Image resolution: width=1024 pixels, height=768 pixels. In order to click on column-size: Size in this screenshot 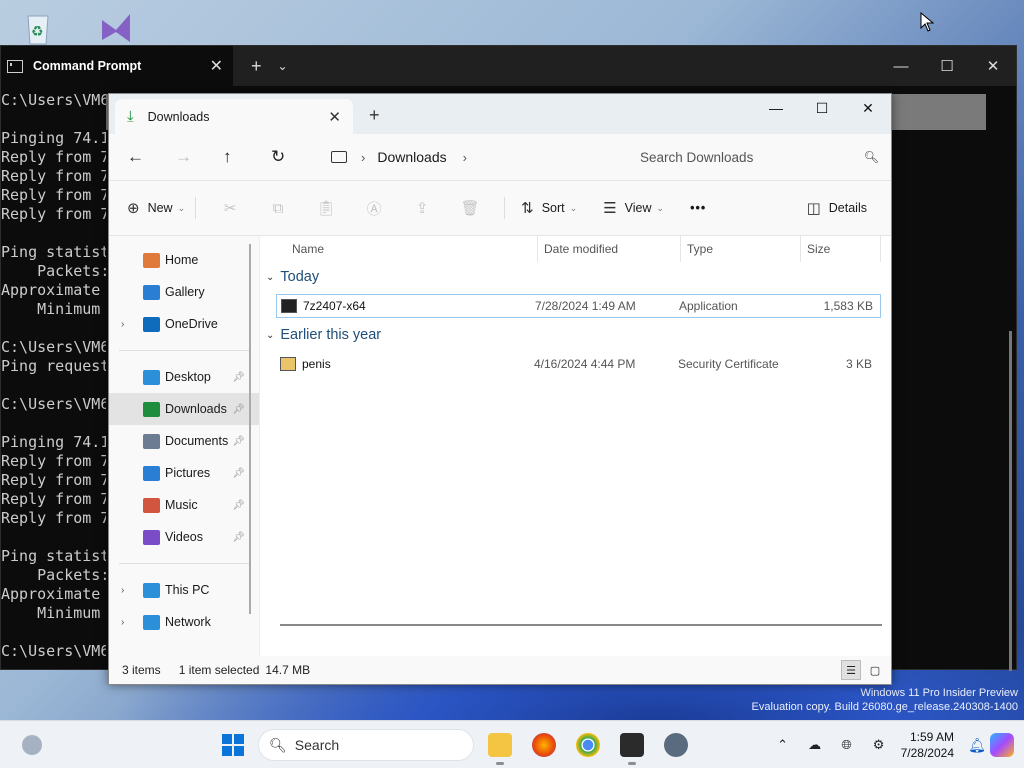, I will do `click(841, 249)`.